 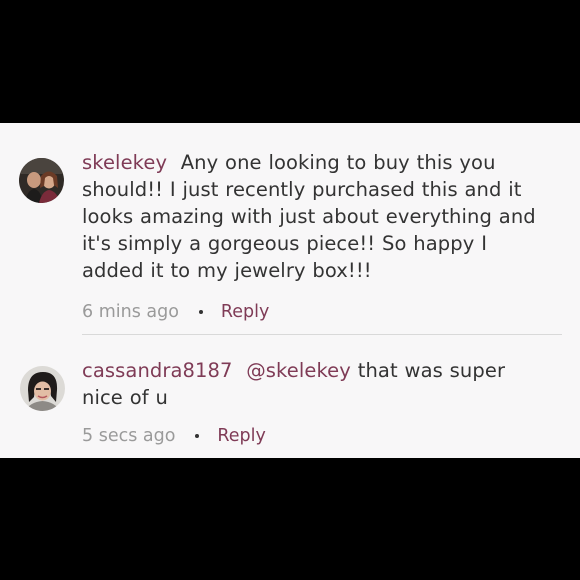 What do you see at coordinates (317, 312) in the screenshot?
I see `comment-meta: 6 mins ago Reply` at bounding box center [317, 312].